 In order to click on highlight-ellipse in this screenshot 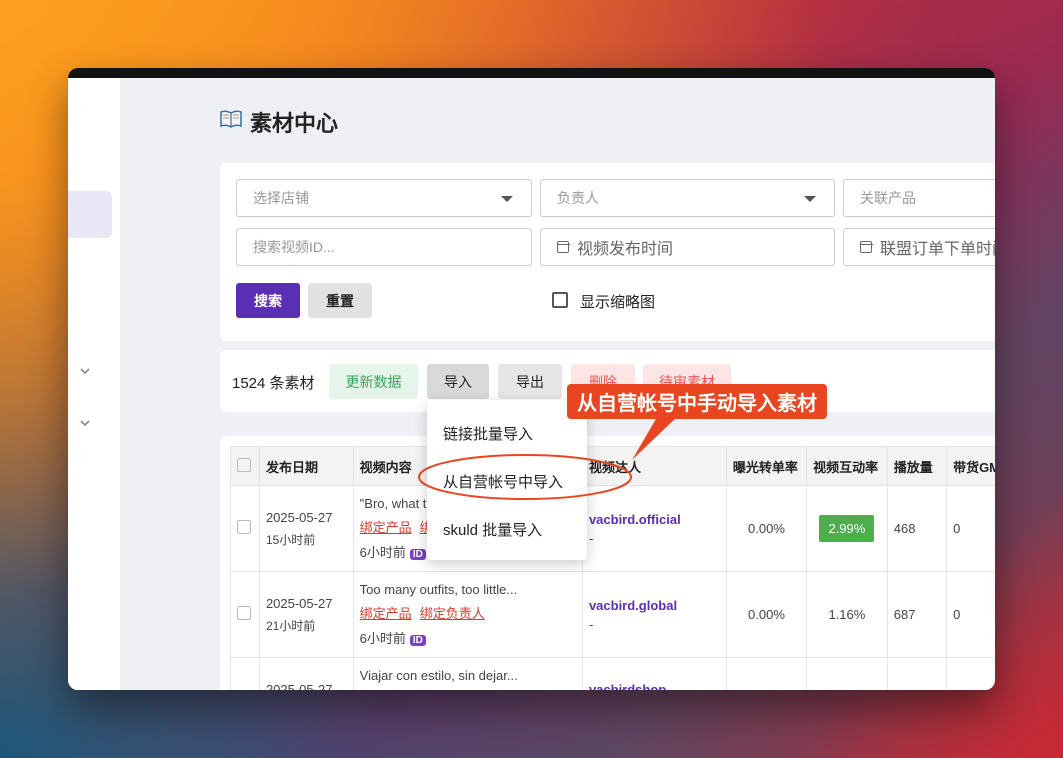, I will do `click(525, 477)`.